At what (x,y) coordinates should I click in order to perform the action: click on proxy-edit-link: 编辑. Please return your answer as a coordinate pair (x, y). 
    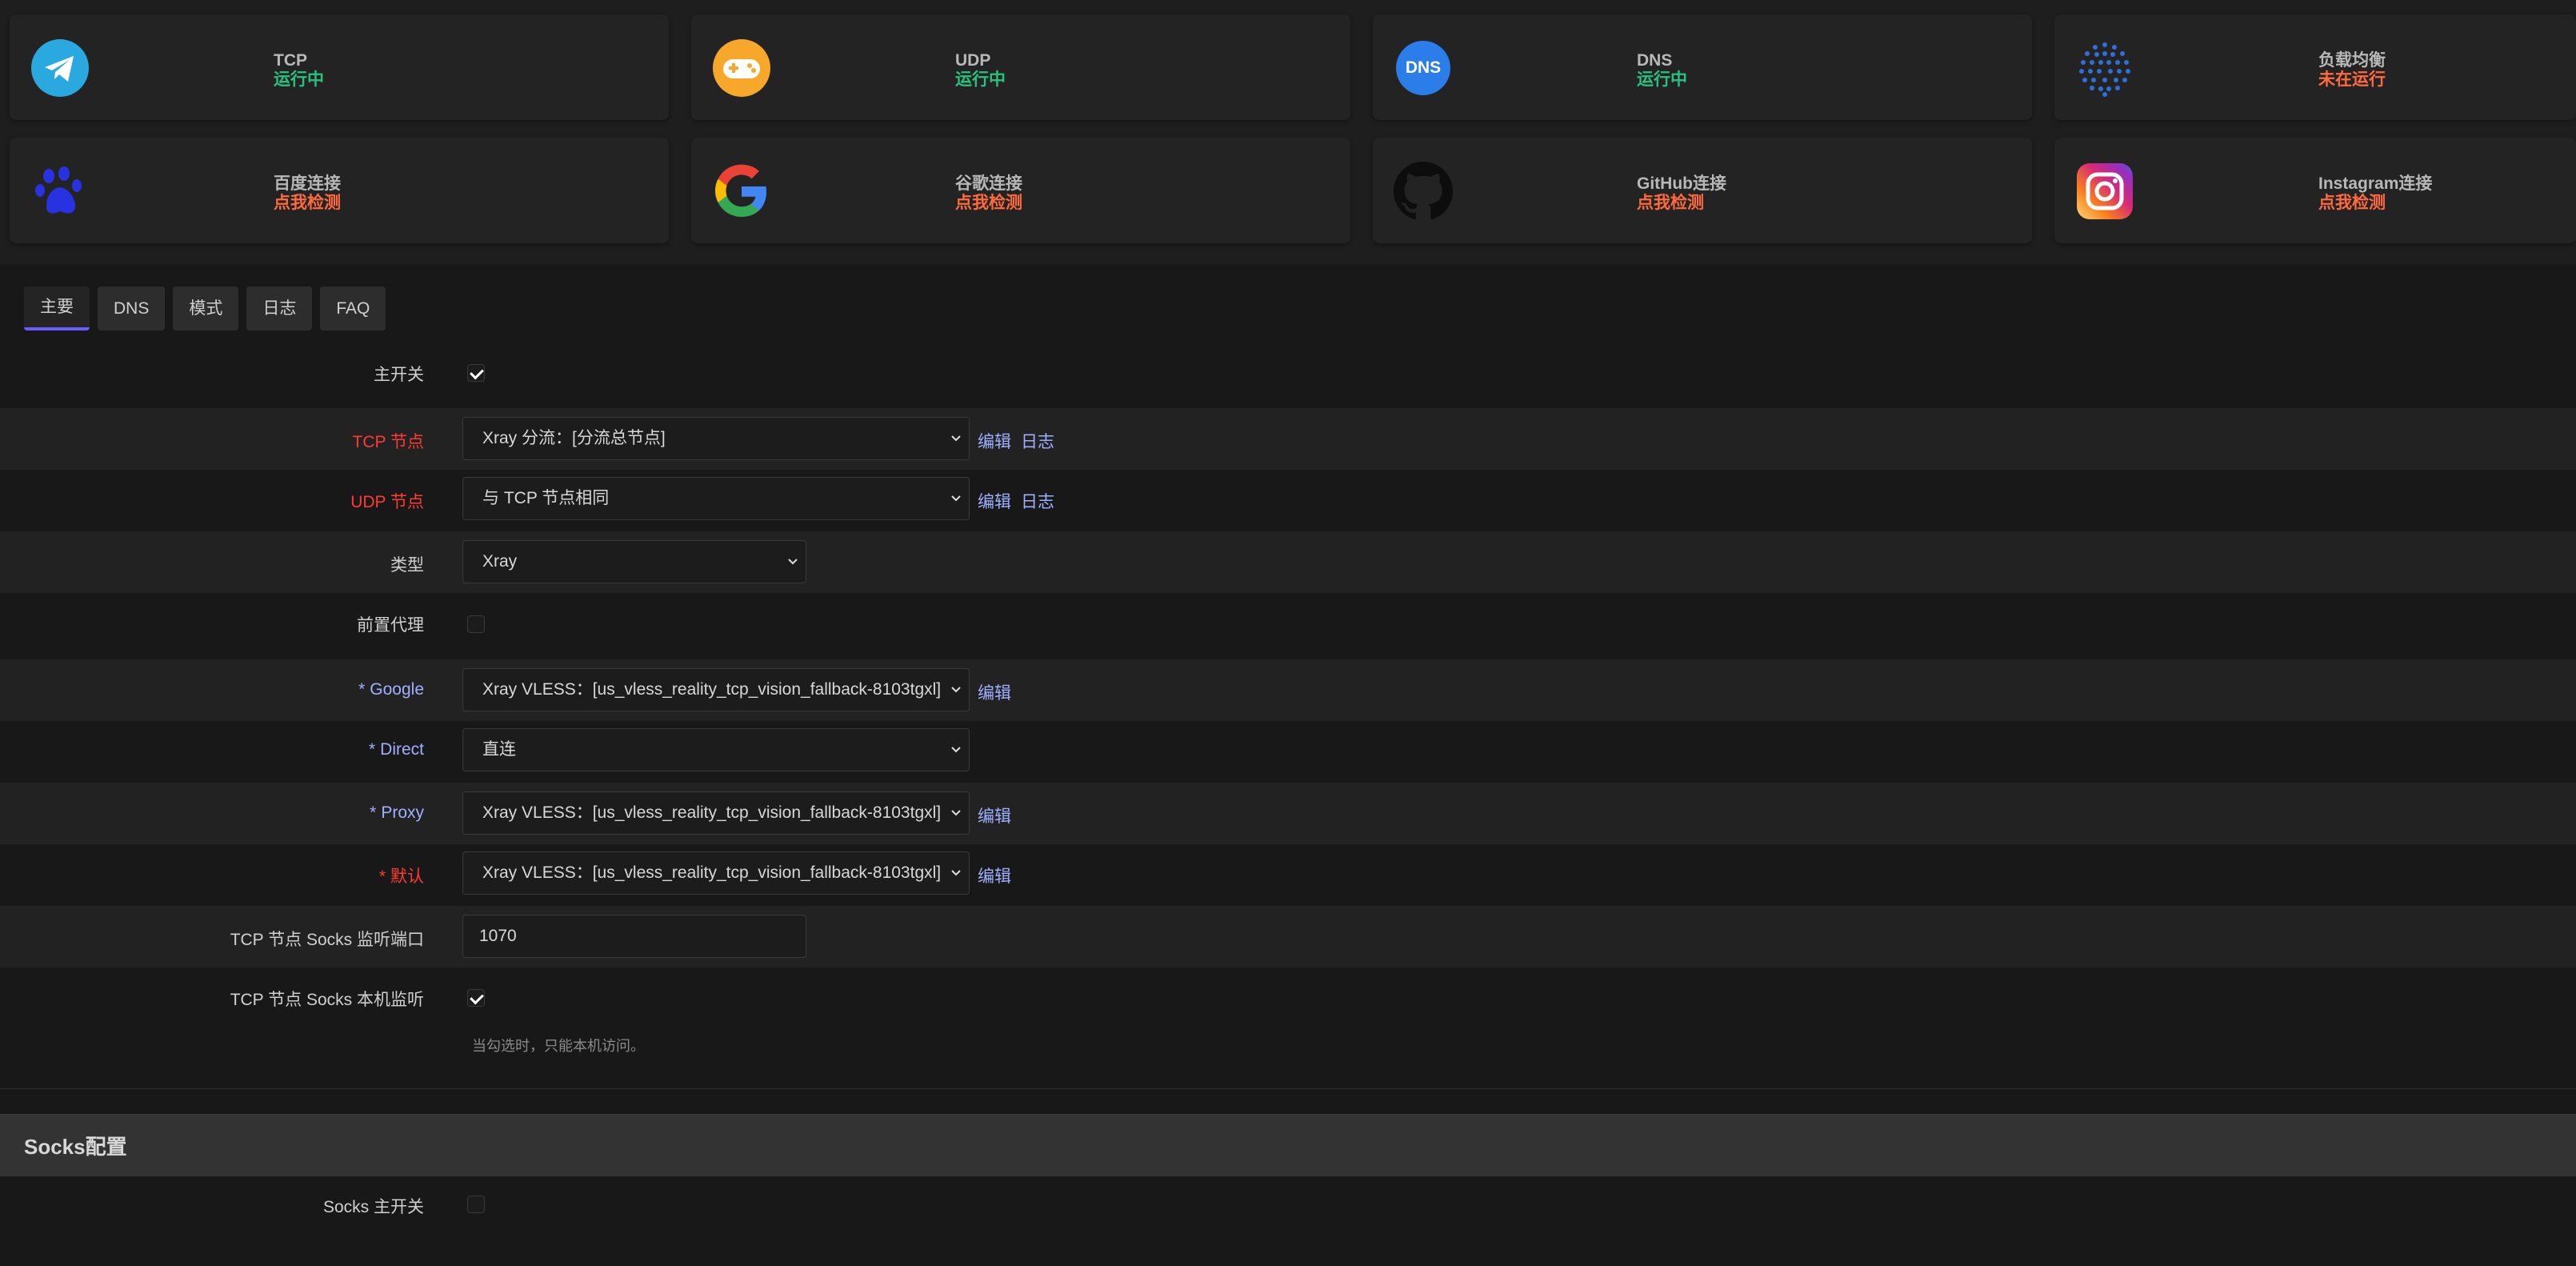
    Looking at the image, I should click on (994, 816).